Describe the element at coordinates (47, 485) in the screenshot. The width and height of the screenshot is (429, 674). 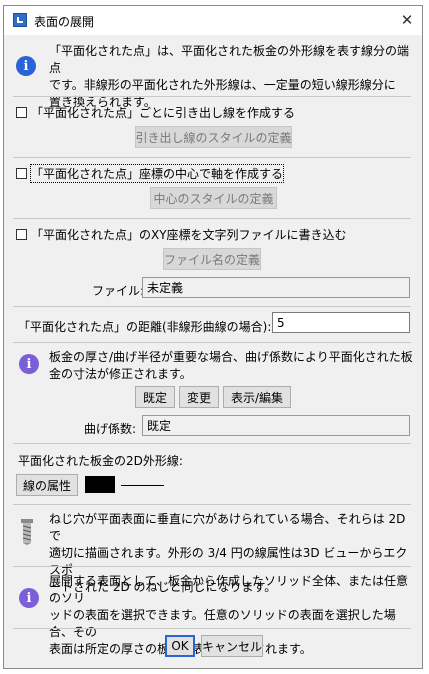
I see `line-attributes-button: 線の属性` at that location.